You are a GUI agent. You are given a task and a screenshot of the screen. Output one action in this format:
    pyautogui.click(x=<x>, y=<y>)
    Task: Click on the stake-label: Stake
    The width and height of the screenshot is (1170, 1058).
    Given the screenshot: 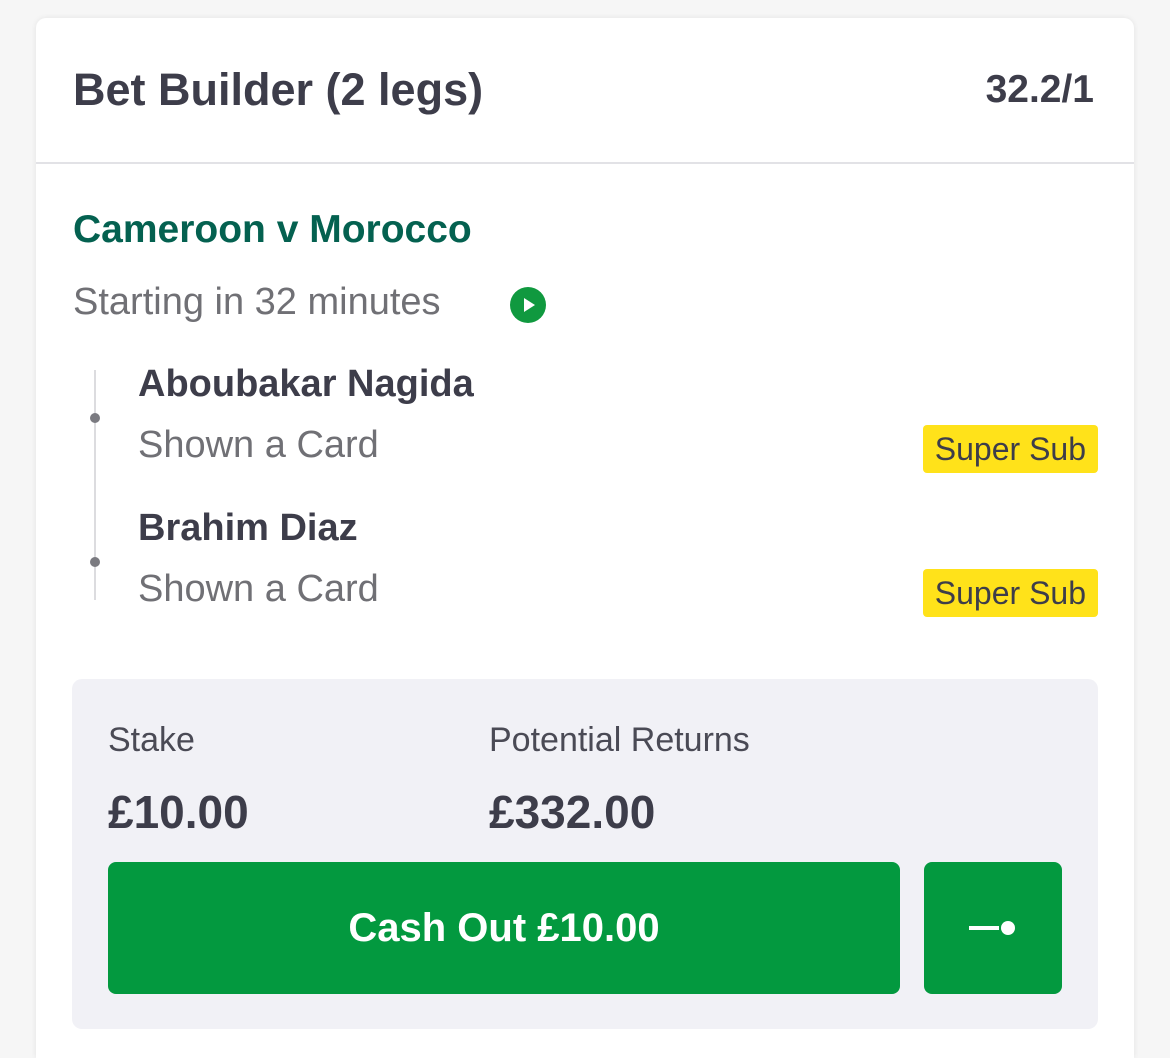 What is the action you would take?
    pyautogui.click(x=151, y=740)
    